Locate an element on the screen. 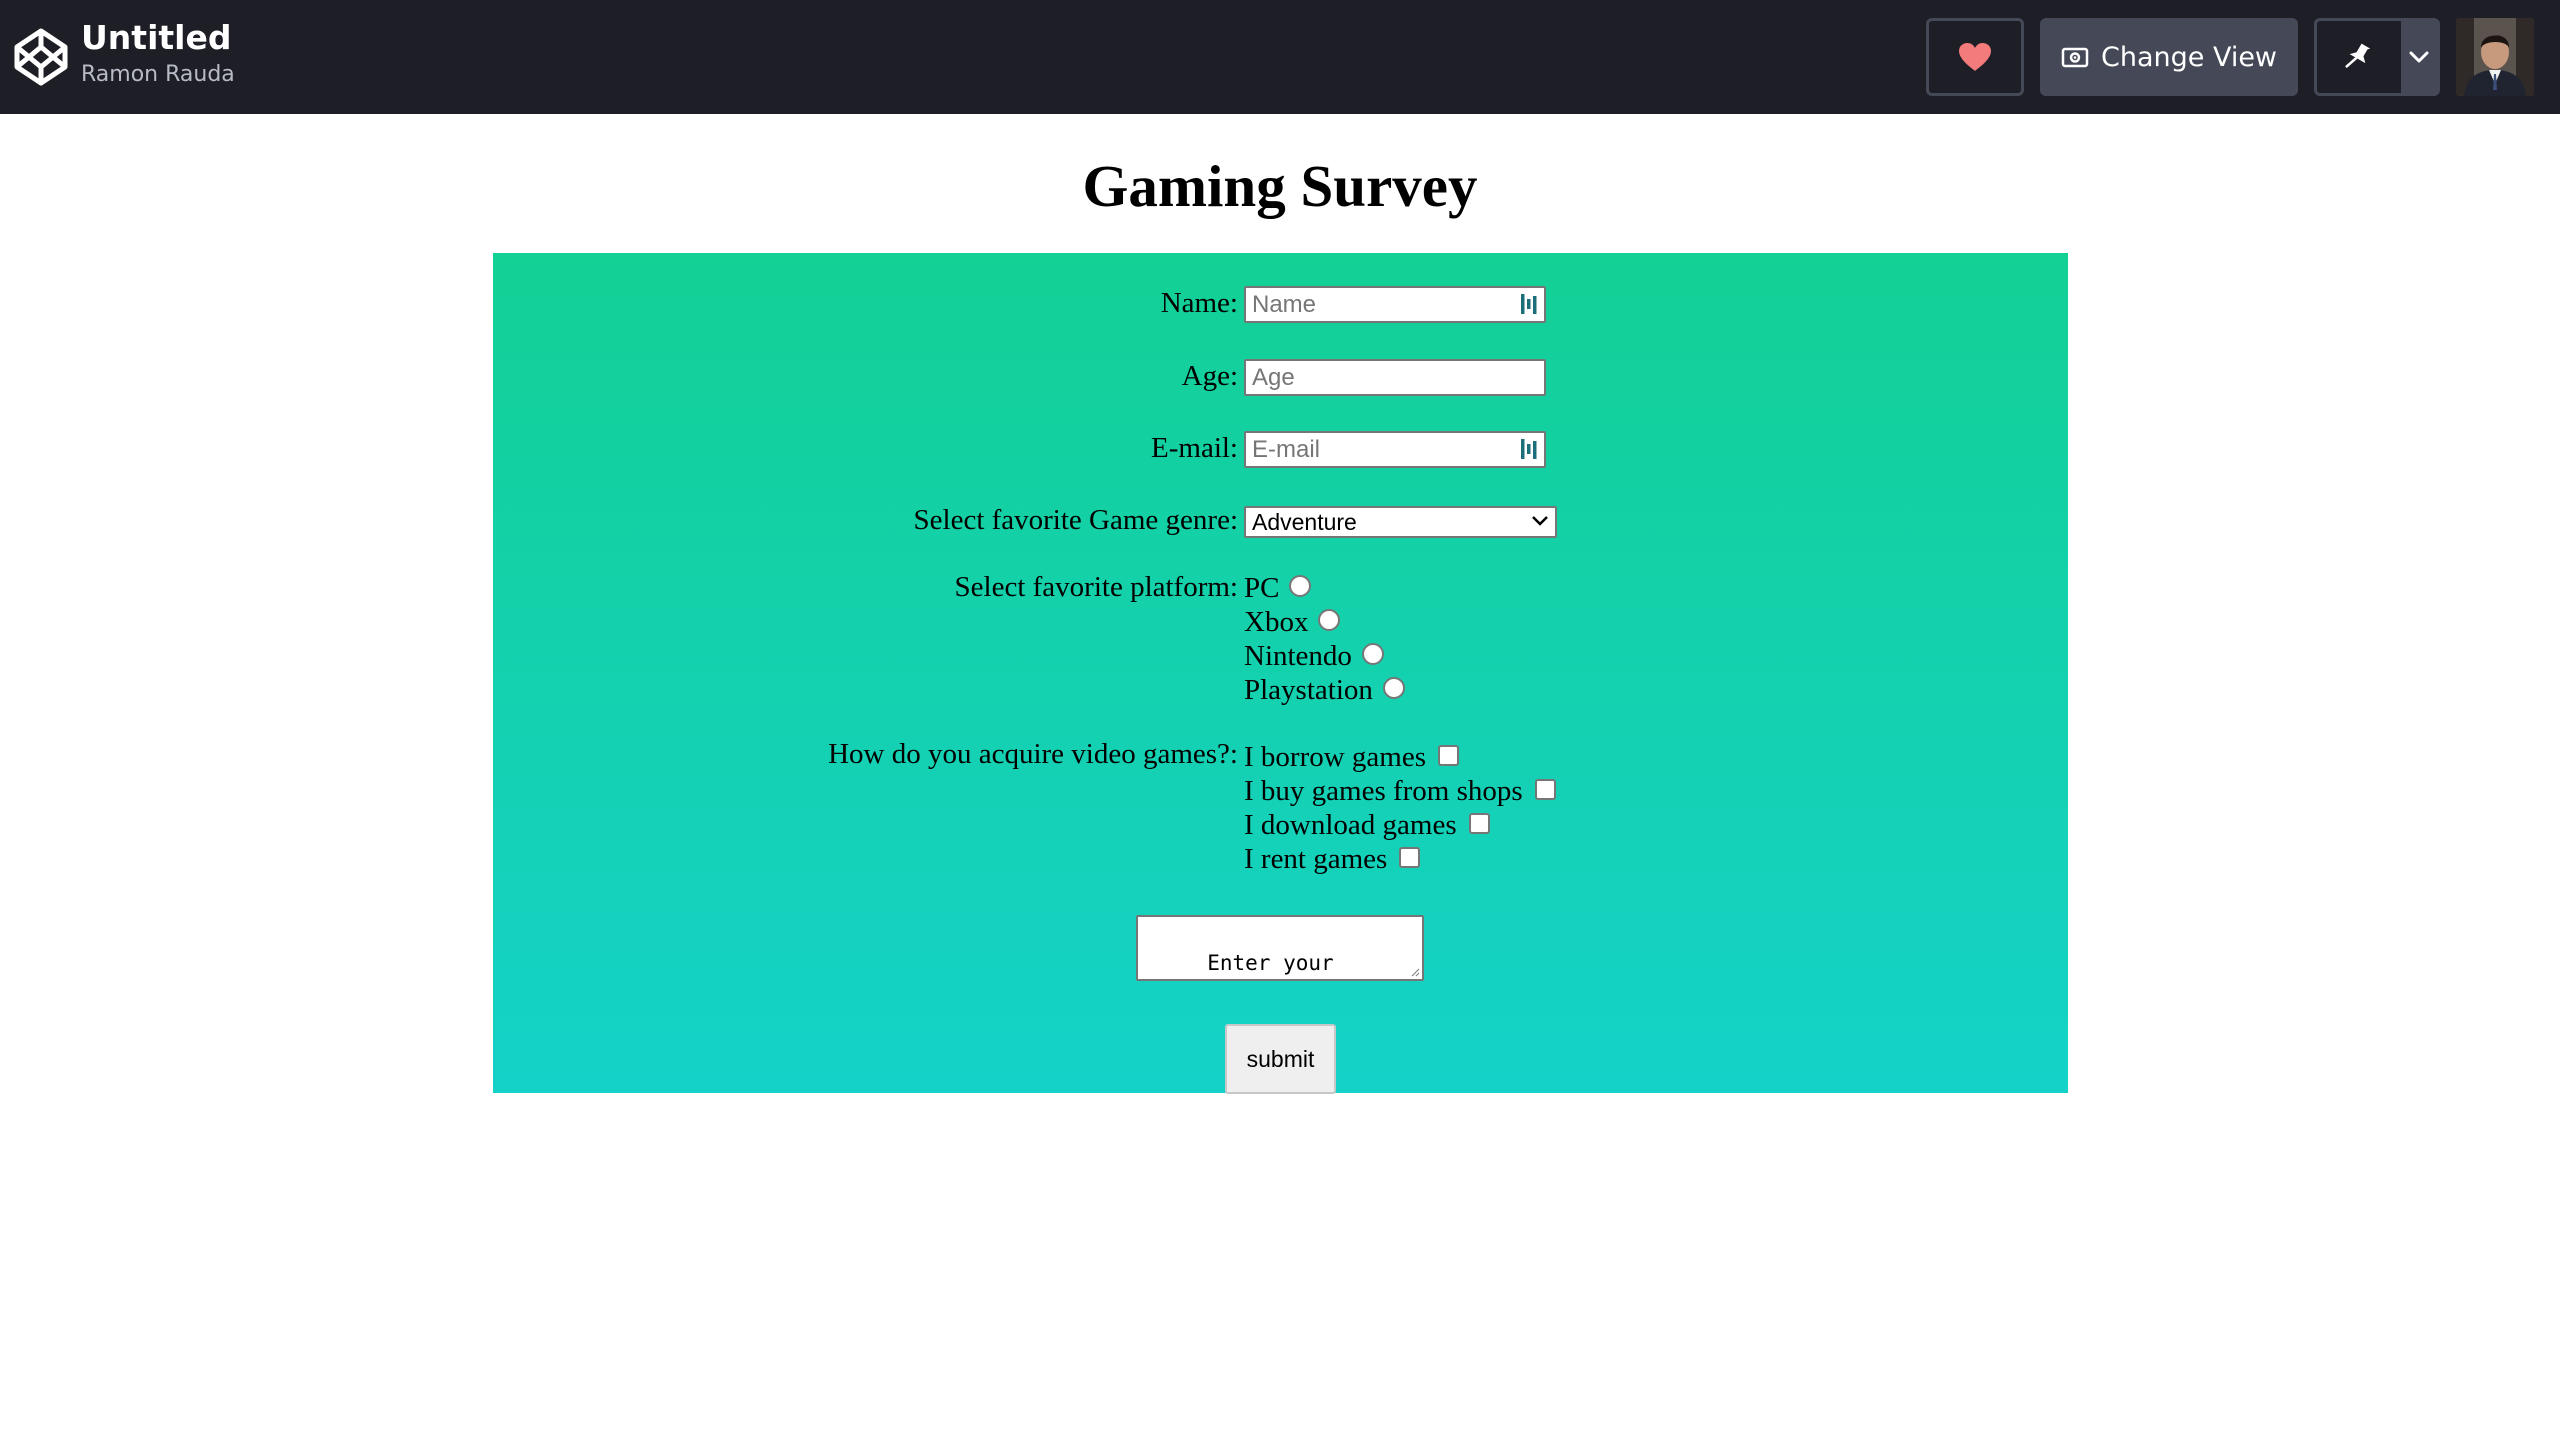 This screenshot has width=2560, height=1440. page-title: Gaming Survey is located at coordinates (1280, 186).